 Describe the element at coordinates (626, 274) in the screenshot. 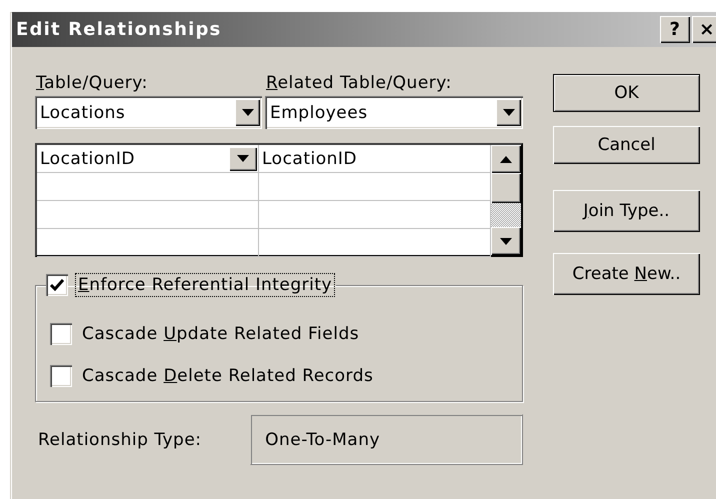

I see `dialog-button: Create New..` at that location.